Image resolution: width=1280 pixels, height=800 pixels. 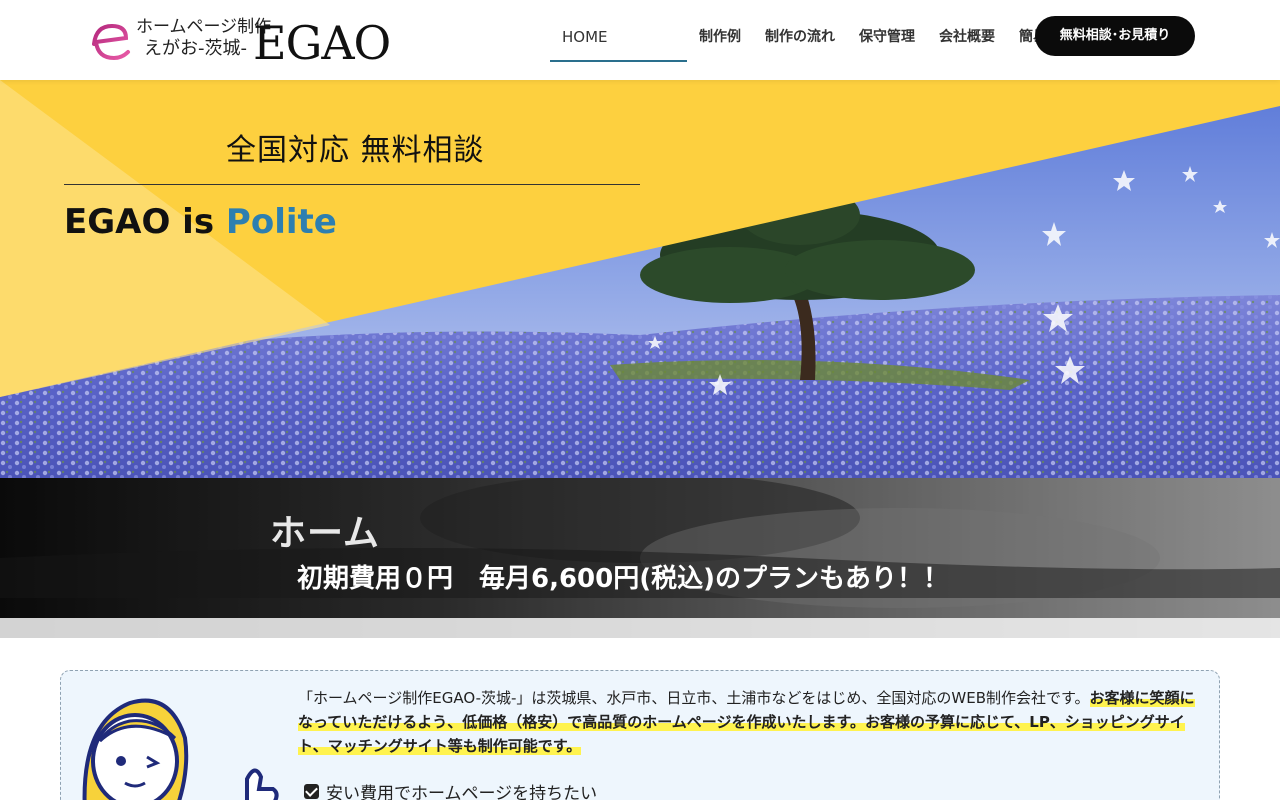 I want to click on logo-line2: えがお-茨城-, so click(x=195, y=48).